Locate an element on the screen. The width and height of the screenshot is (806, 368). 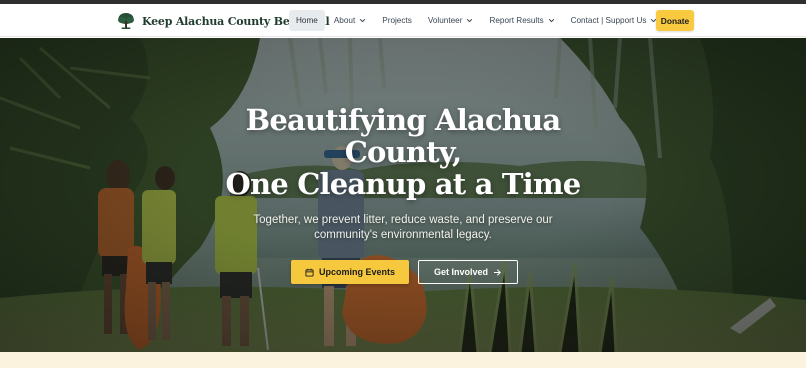
get-involved-button: Get Involved is located at coordinates (468, 272).